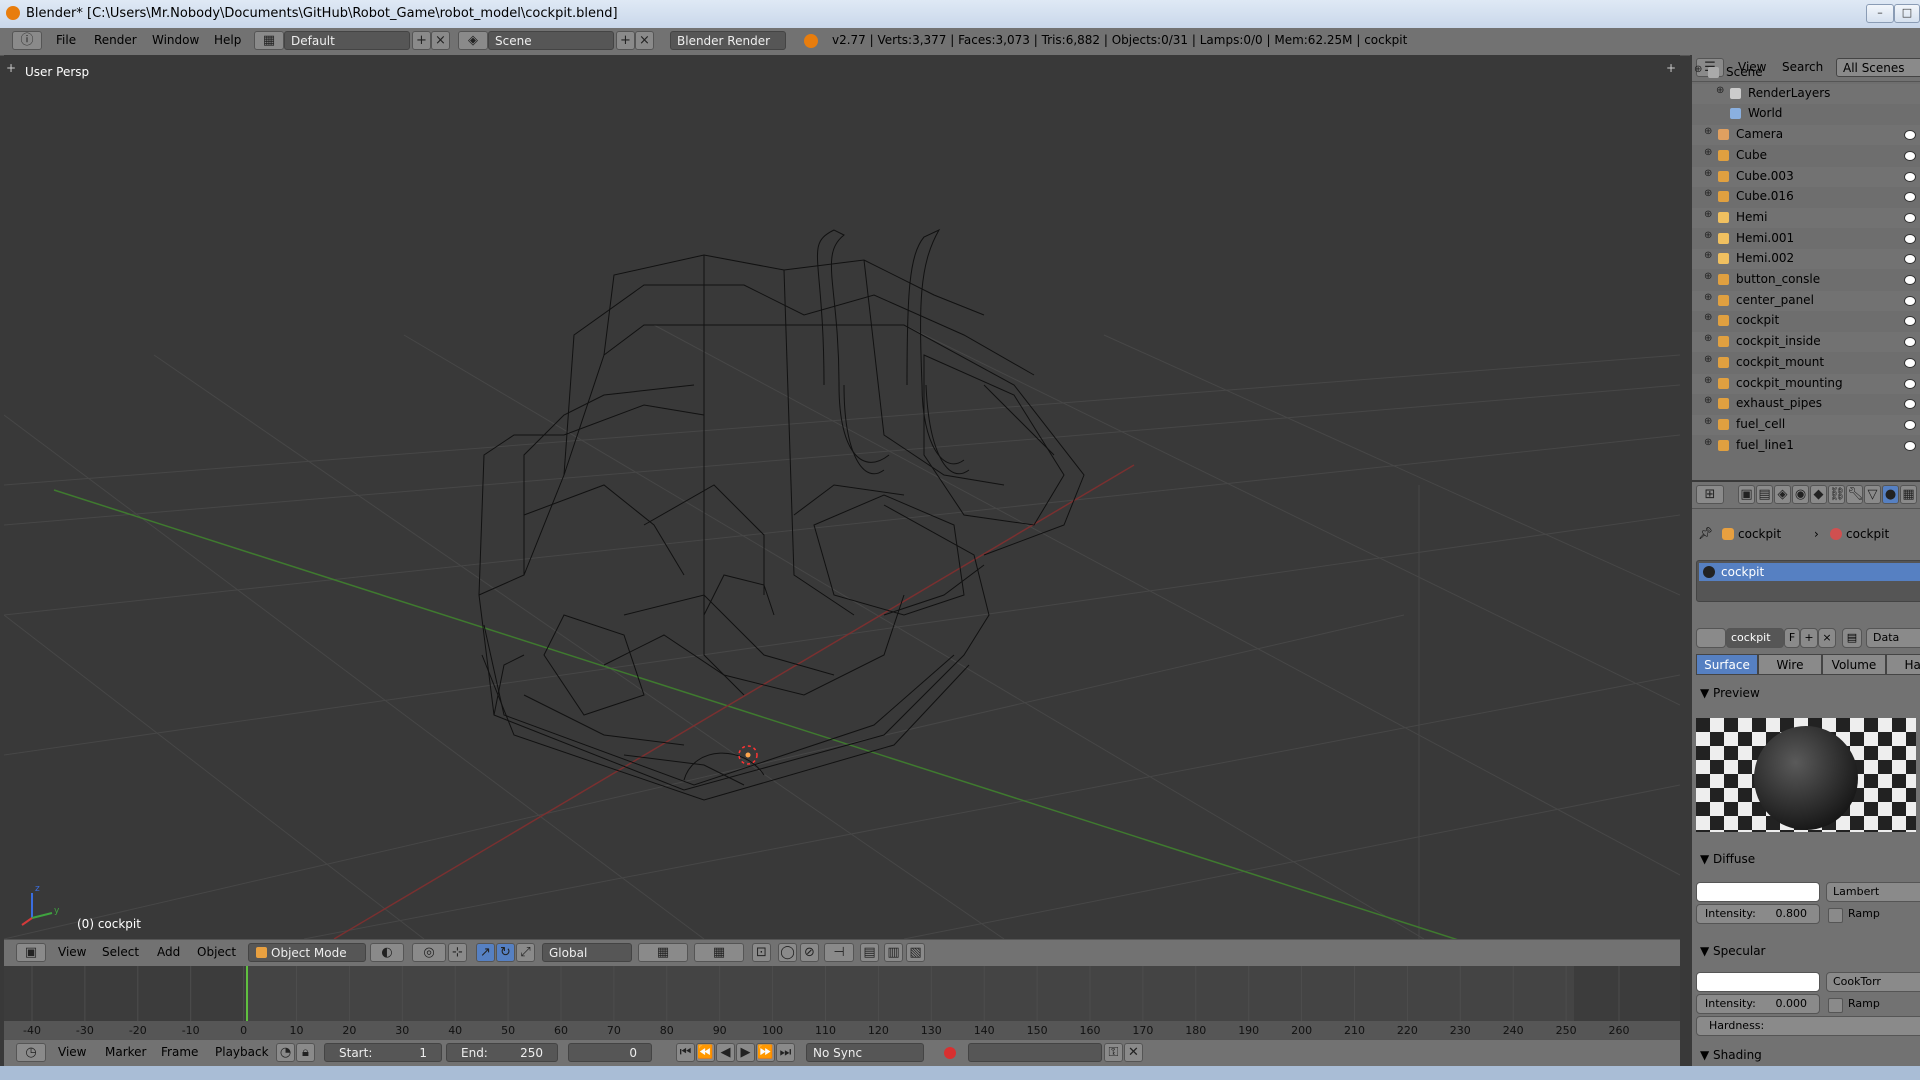 The width and height of the screenshot is (1920, 1080). I want to click on scene-field: Scene, so click(551, 40).